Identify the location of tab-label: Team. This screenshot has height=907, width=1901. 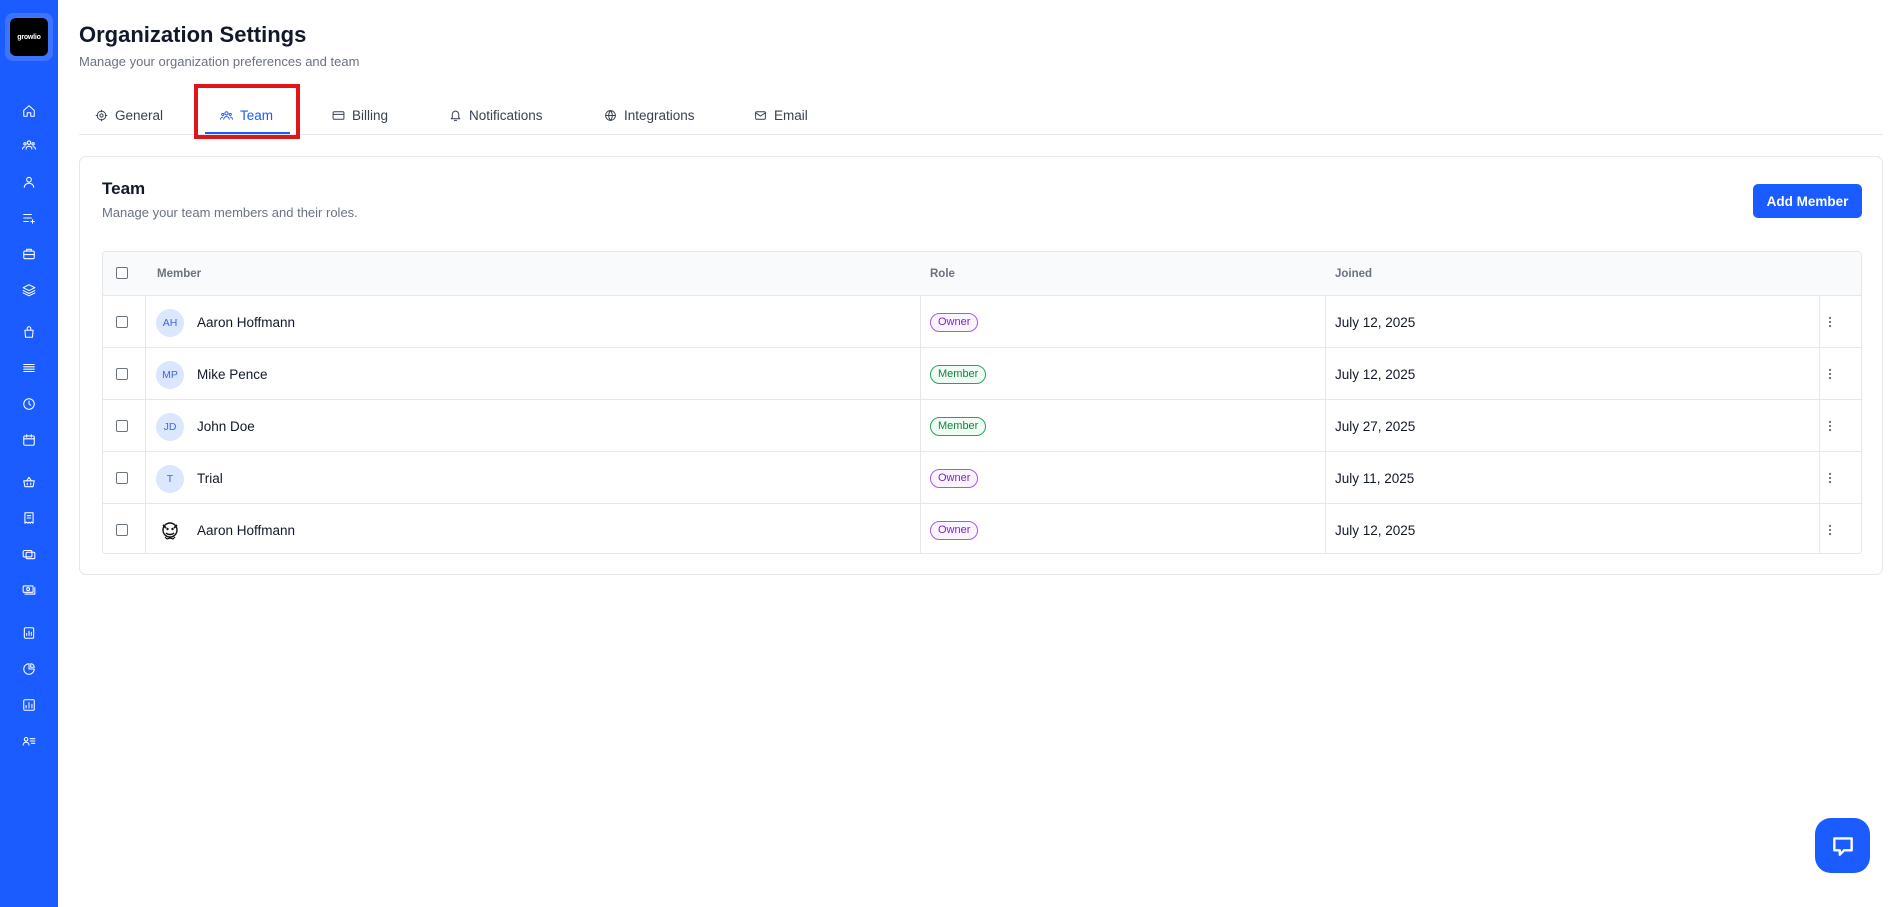
(257, 115).